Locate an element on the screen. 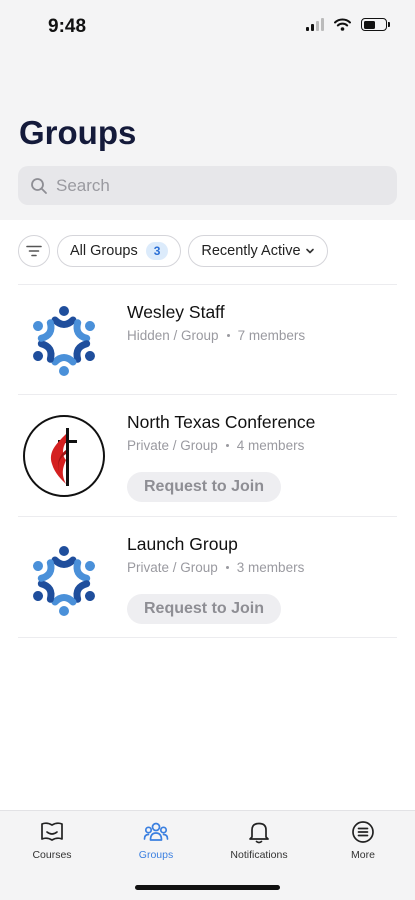 The width and height of the screenshot is (415, 900). status-icons is located at coordinates (348, 24).